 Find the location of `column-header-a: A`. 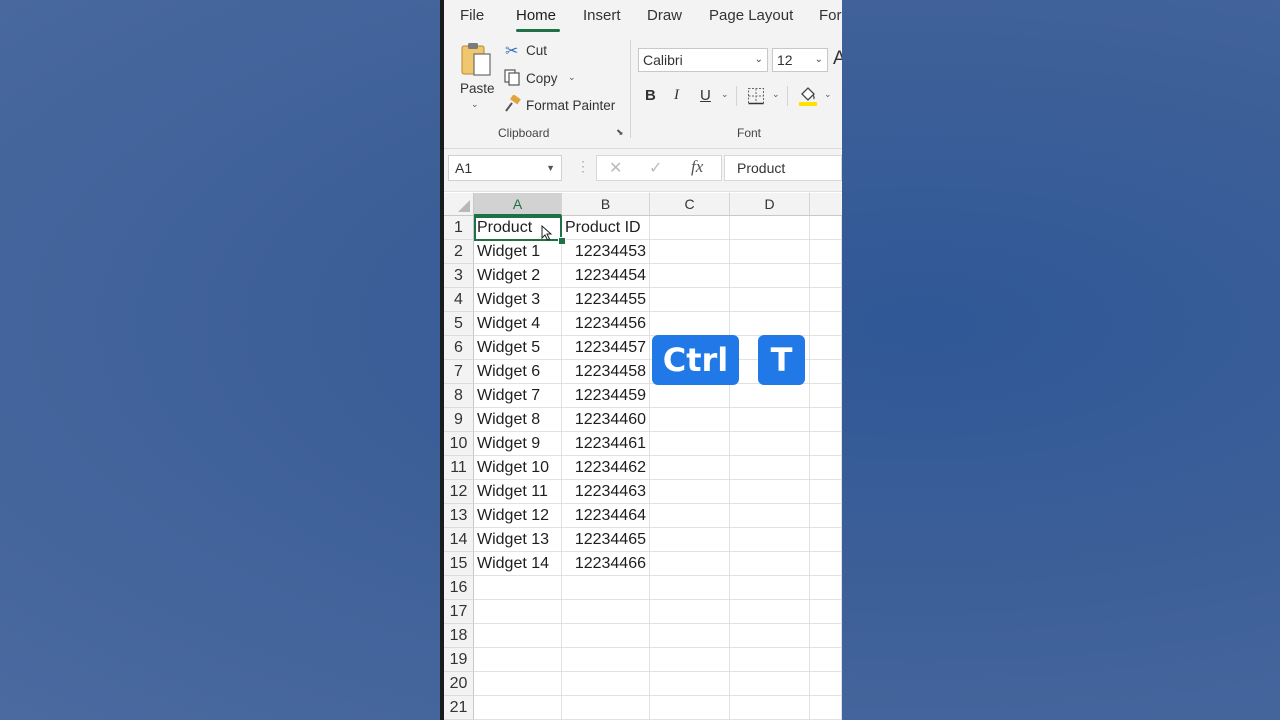

column-header-a: A is located at coordinates (518, 204).